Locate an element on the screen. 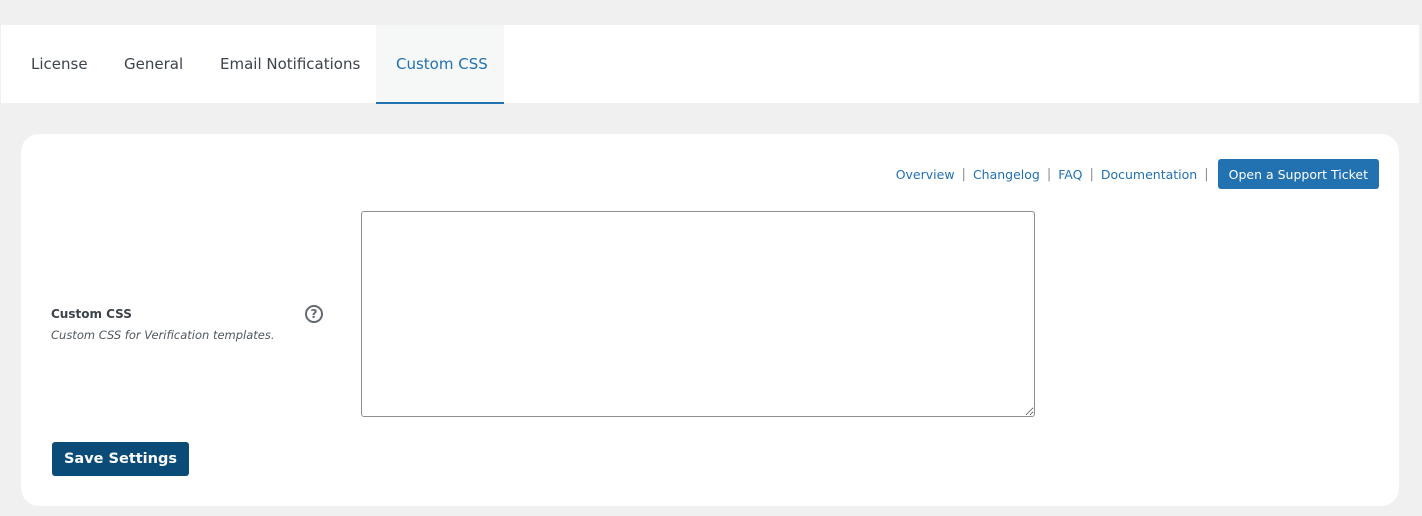 The height and width of the screenshot is (516, 1422). question-circle-icon: ? is located at coordinates (314, 314).